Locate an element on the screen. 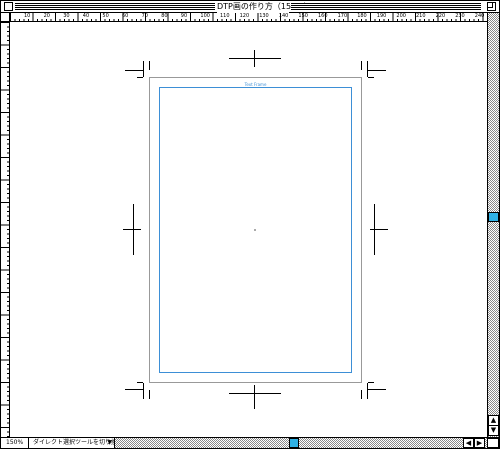 This screenshot has height=449, width=500. frame-label: Text Frame is located at coordinates (255, 84).